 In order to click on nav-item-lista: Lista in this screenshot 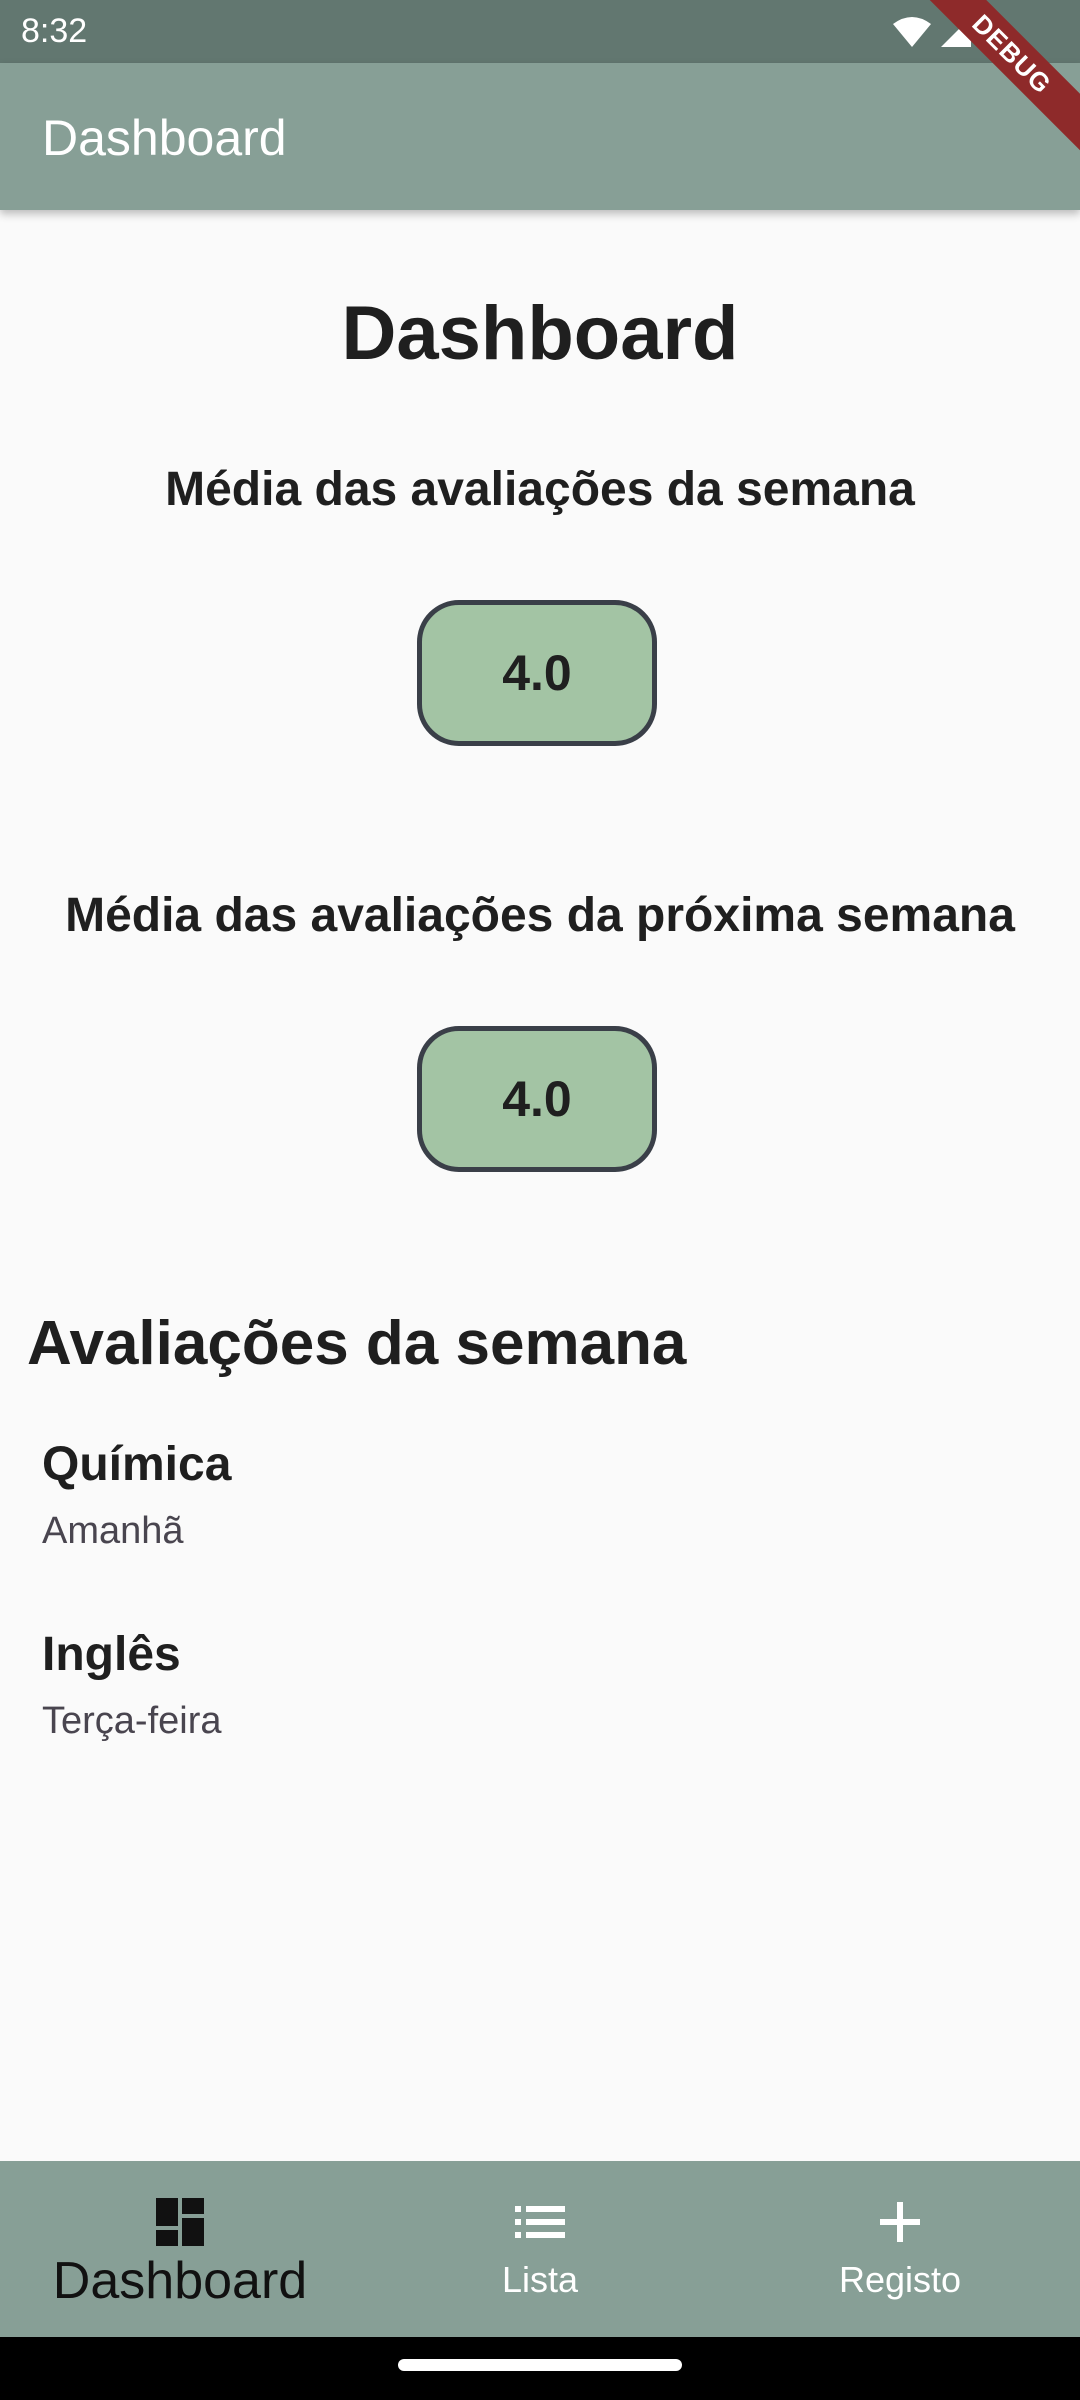, I will do `click(540, 2249)`.